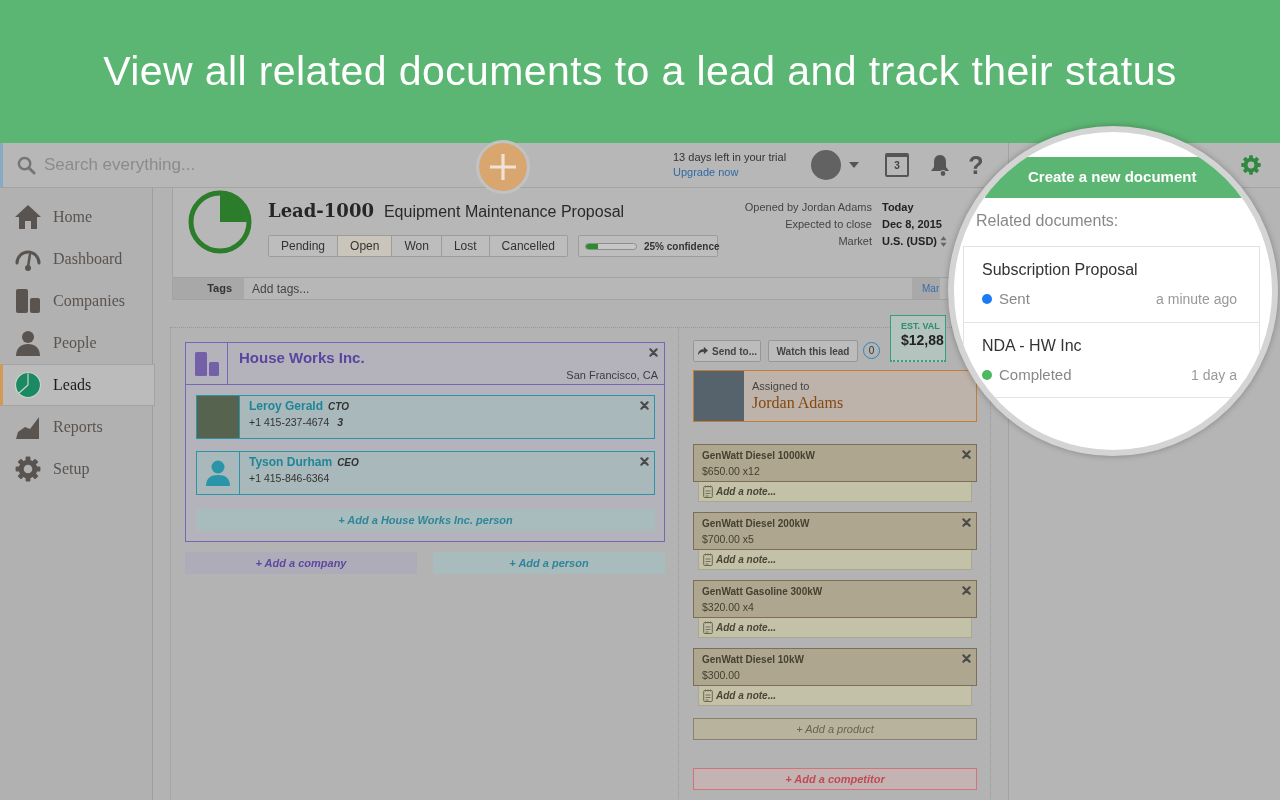  I want to click on tags-side-link: Mar, so click(926, 288).